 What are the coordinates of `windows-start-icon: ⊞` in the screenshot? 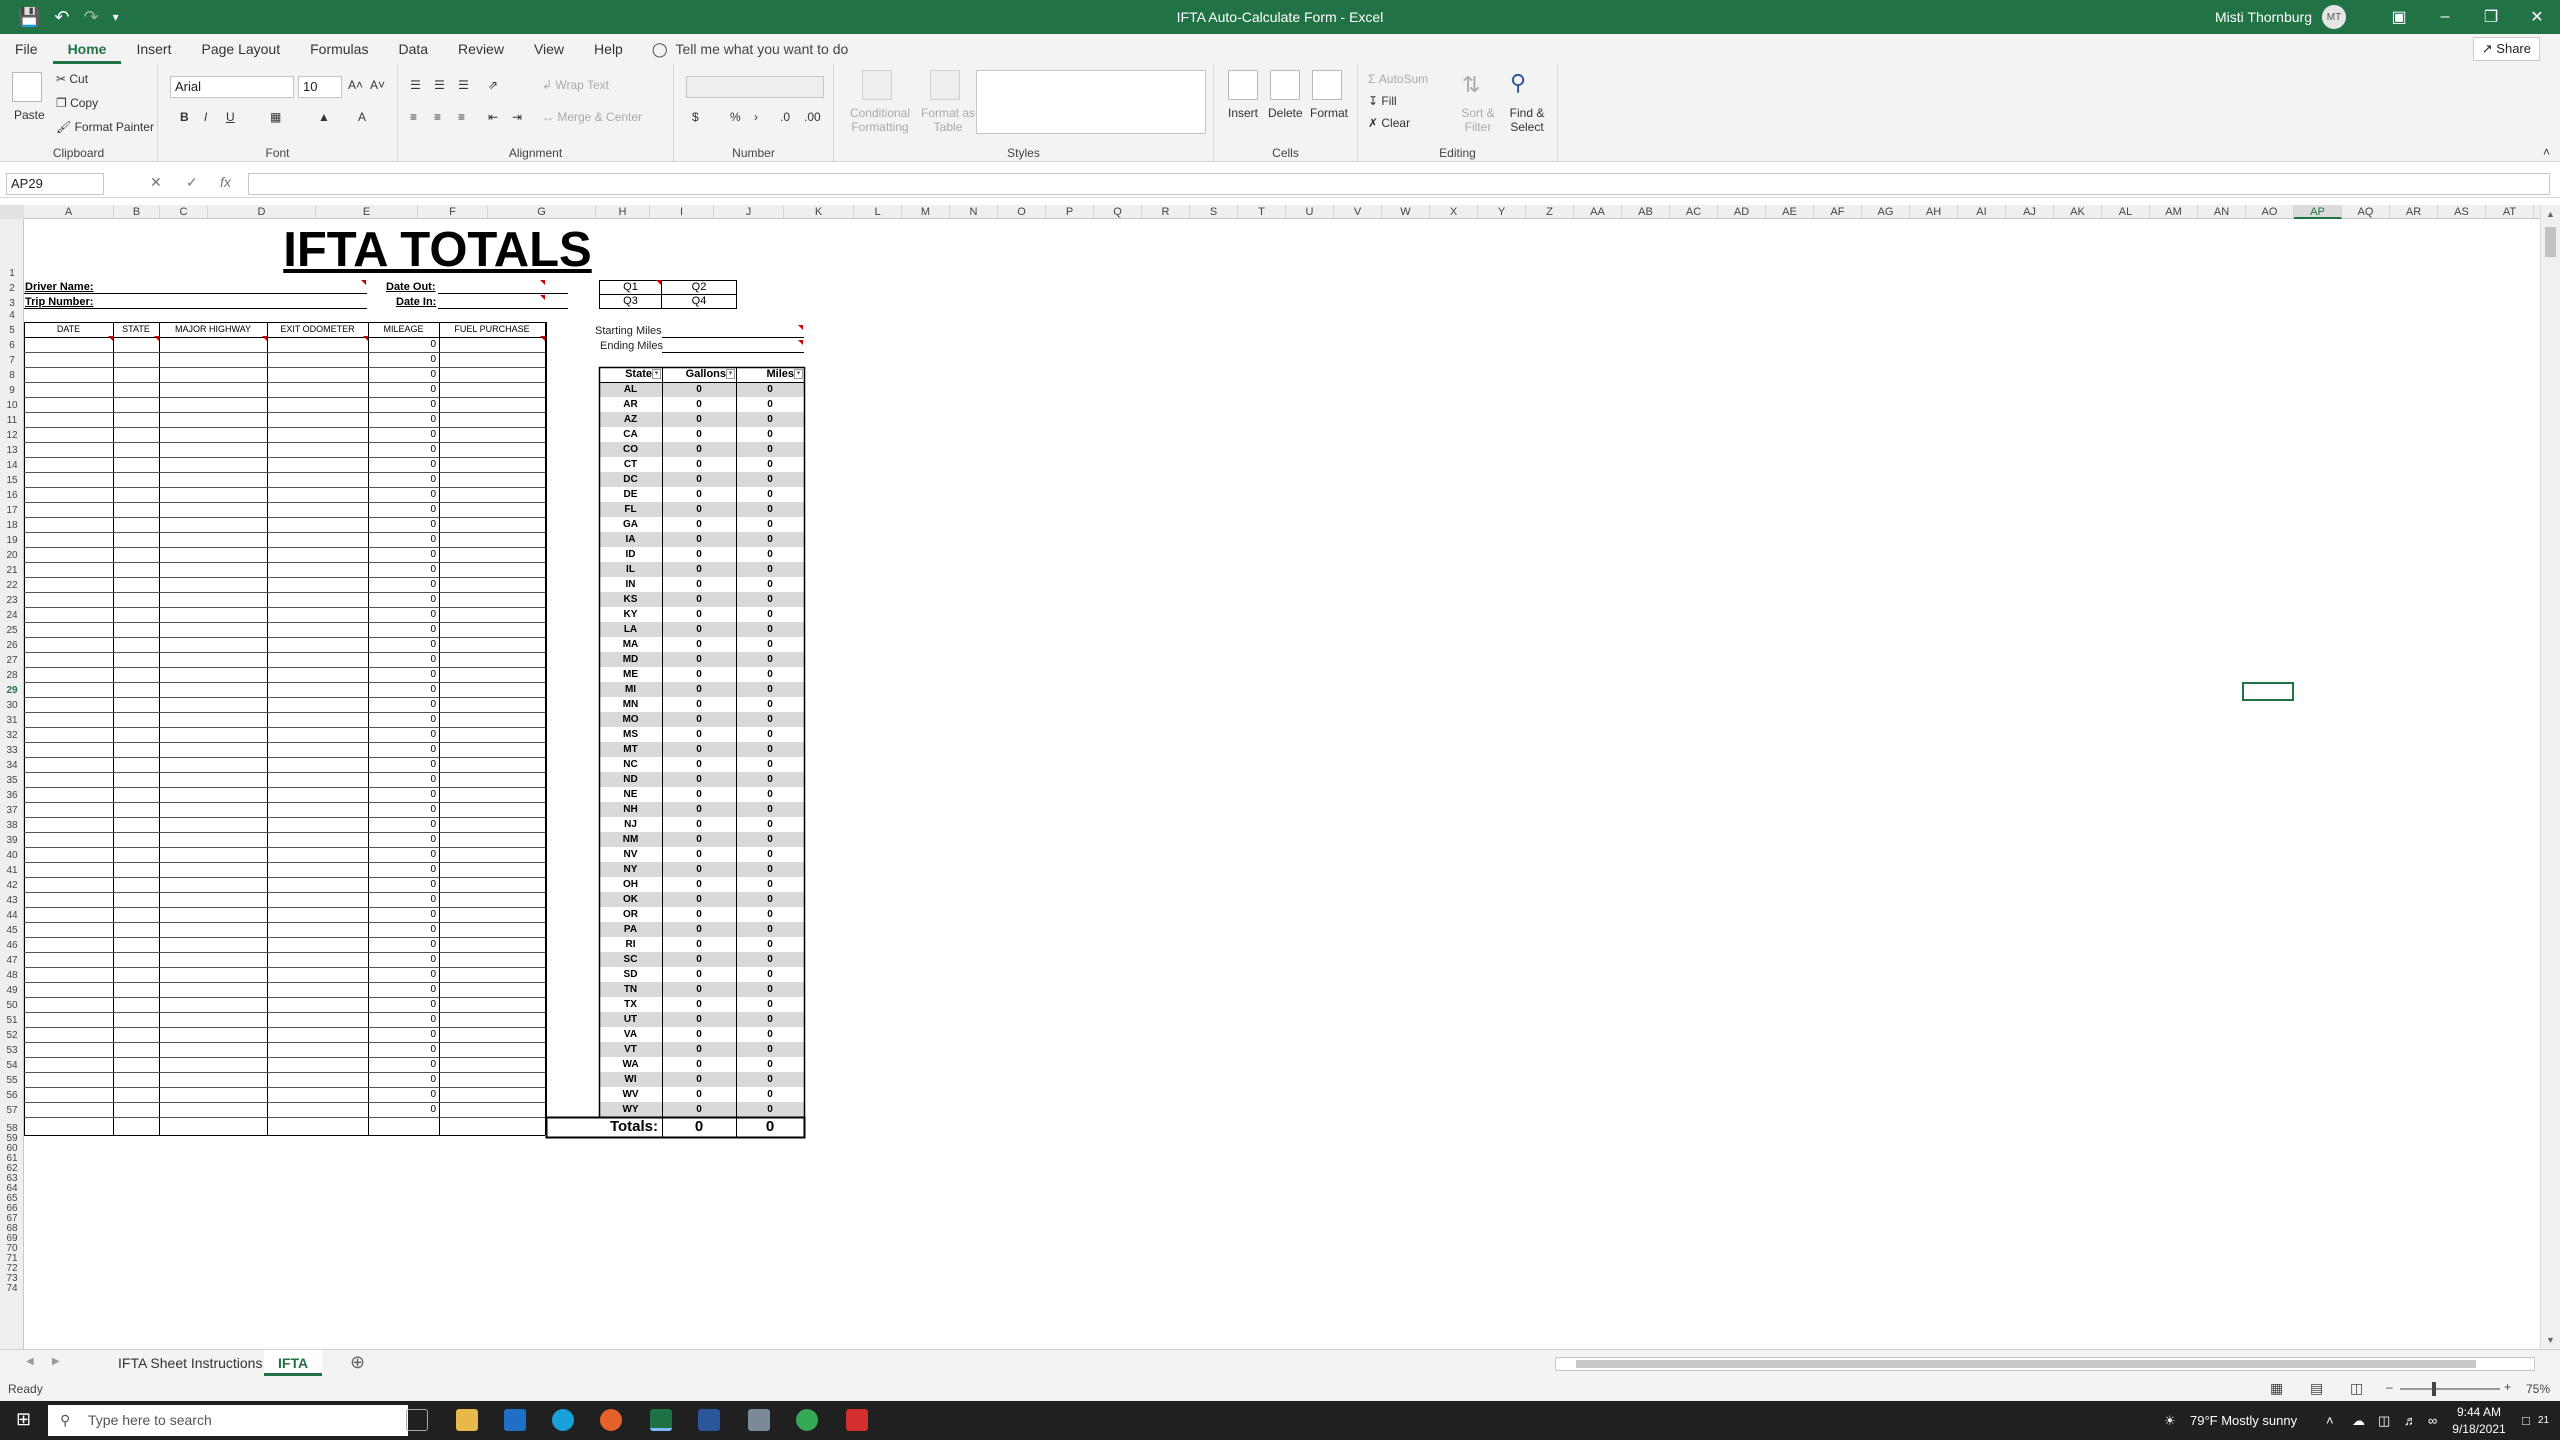 It's located at (23, 1419).